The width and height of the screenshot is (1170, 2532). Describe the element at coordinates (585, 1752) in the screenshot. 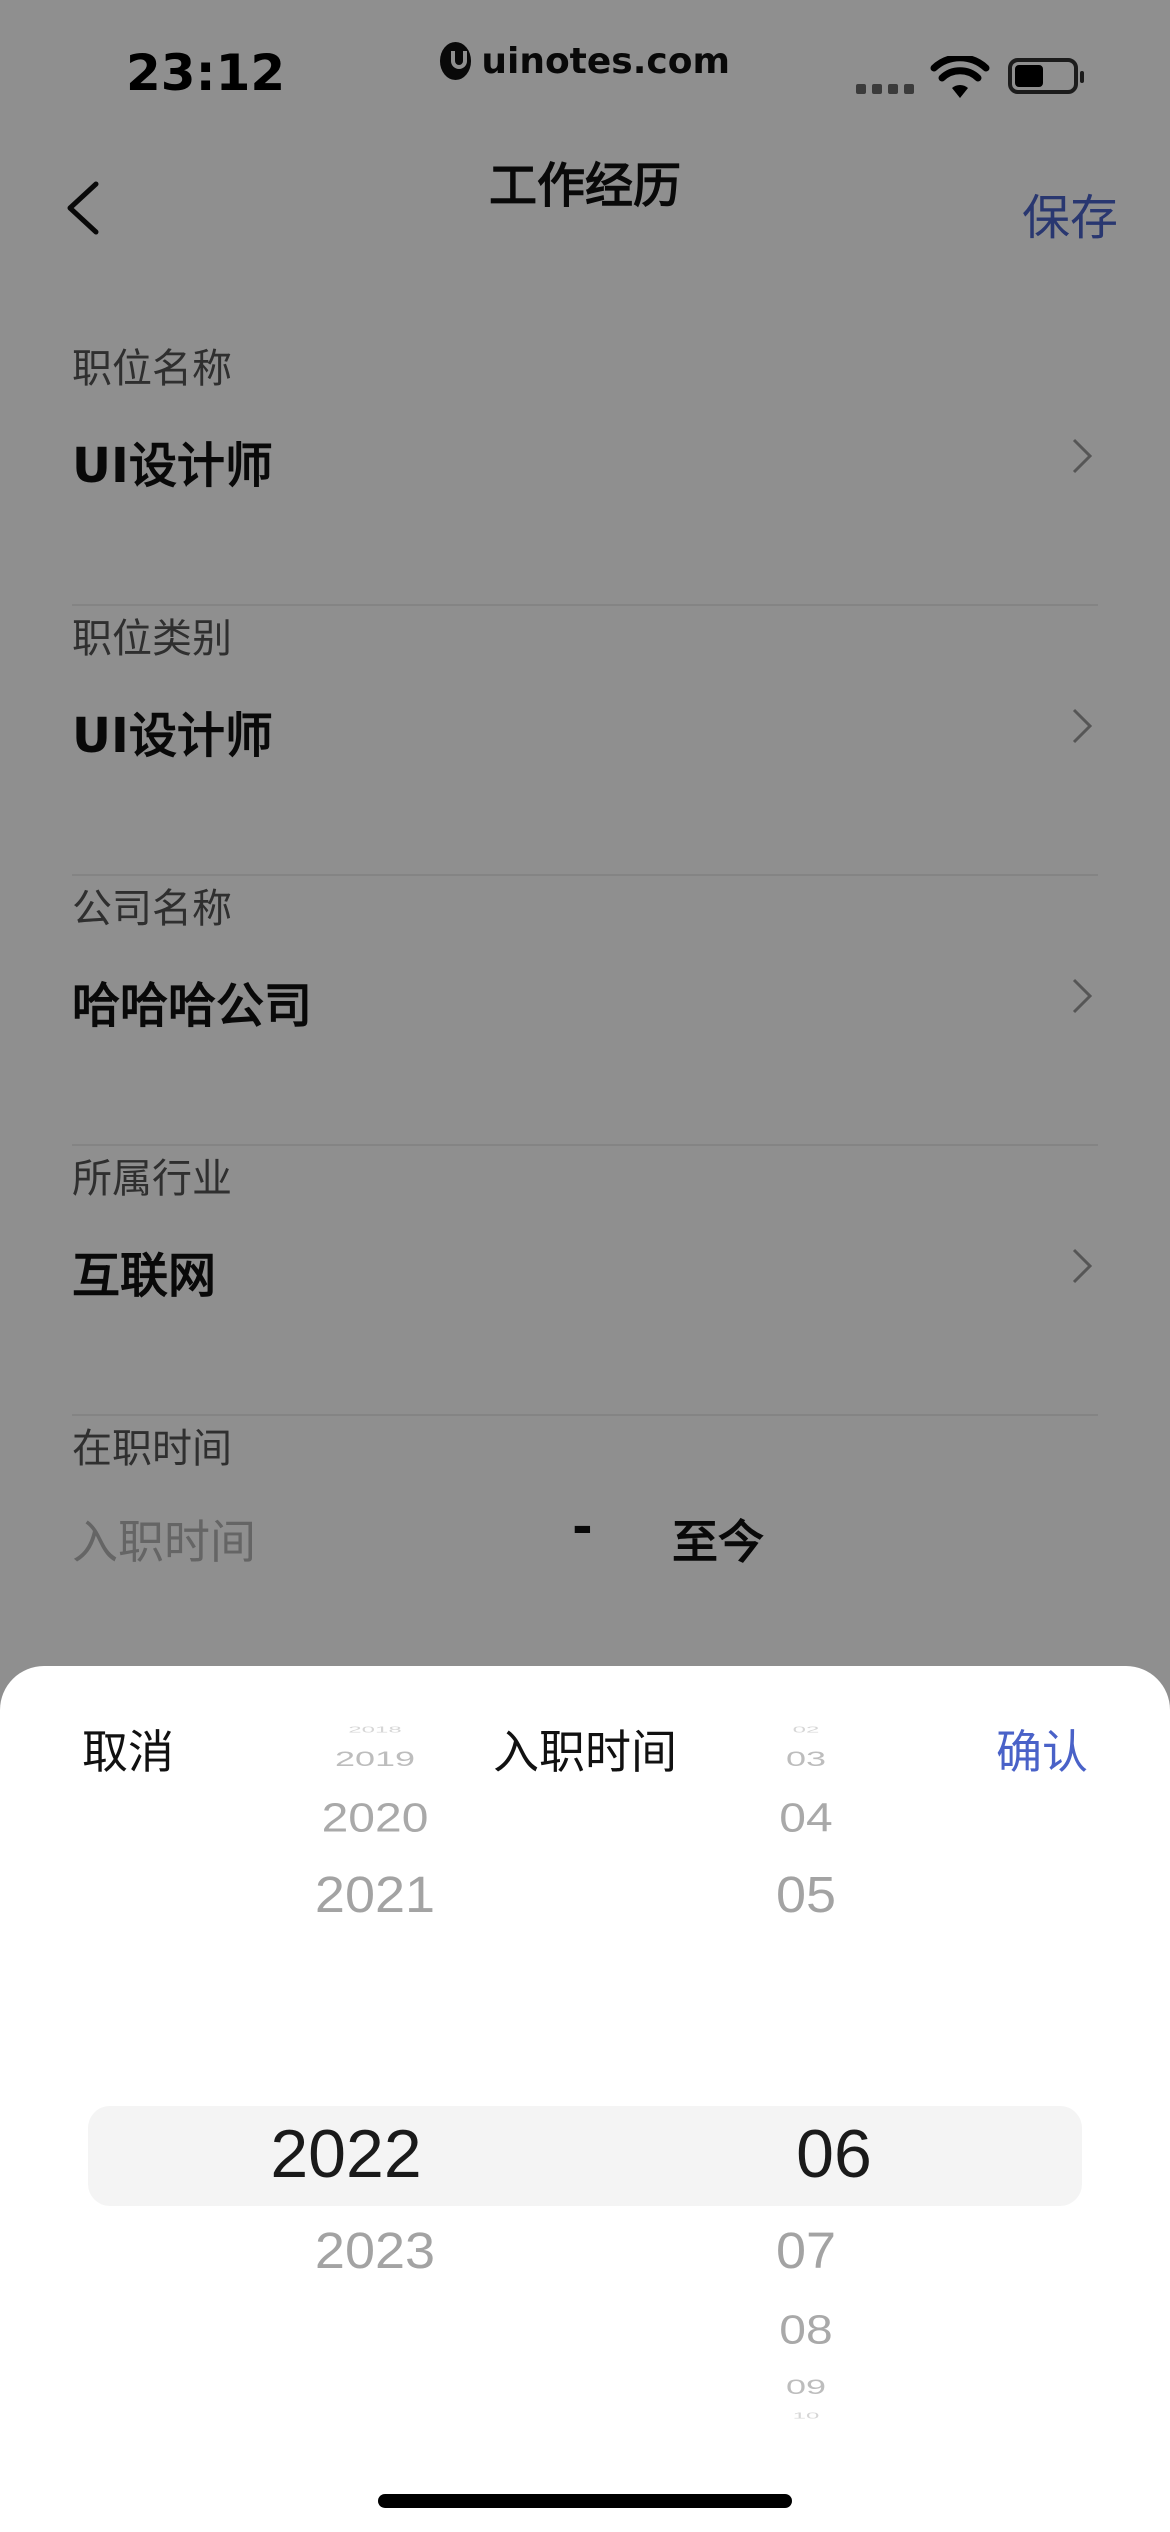

I see `sheet-title: 入职时间` at that location.